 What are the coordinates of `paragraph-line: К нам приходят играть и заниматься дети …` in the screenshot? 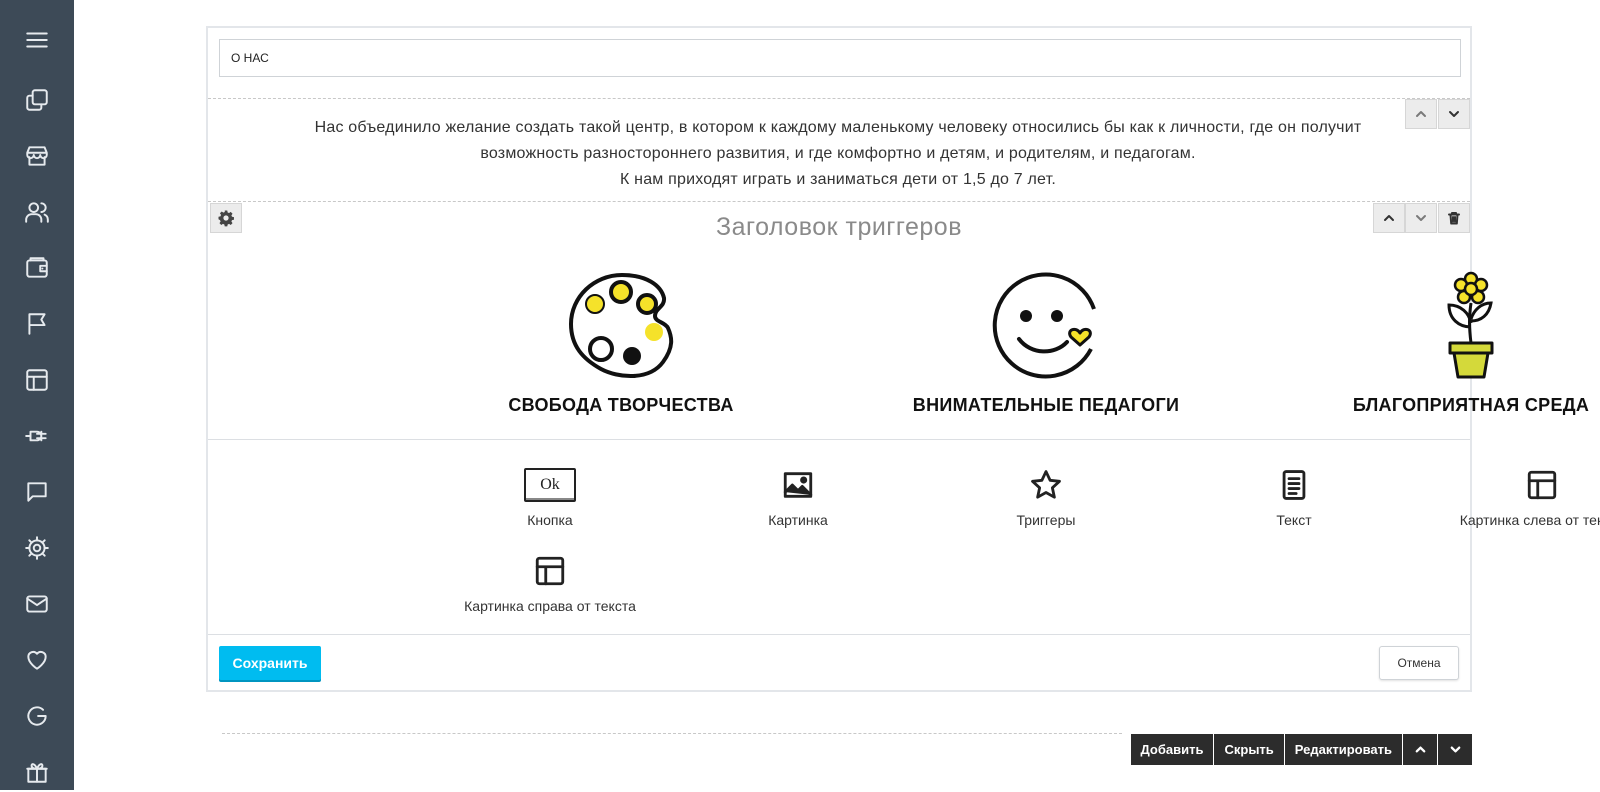 It's located at (838, 179).